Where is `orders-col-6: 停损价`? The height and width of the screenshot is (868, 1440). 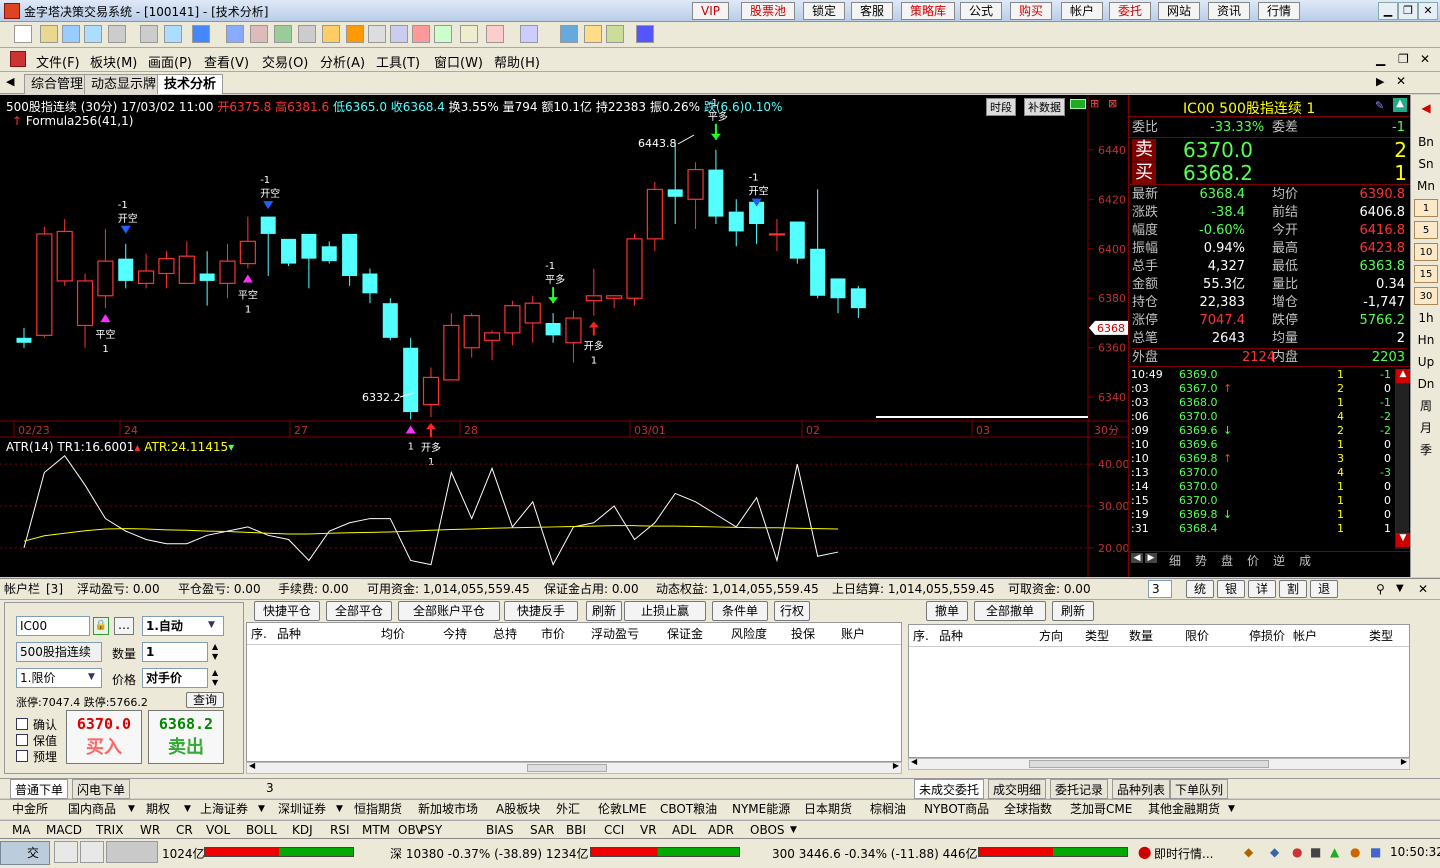 orders-col-6: 停损价 is located at coordinates (1267, 636).